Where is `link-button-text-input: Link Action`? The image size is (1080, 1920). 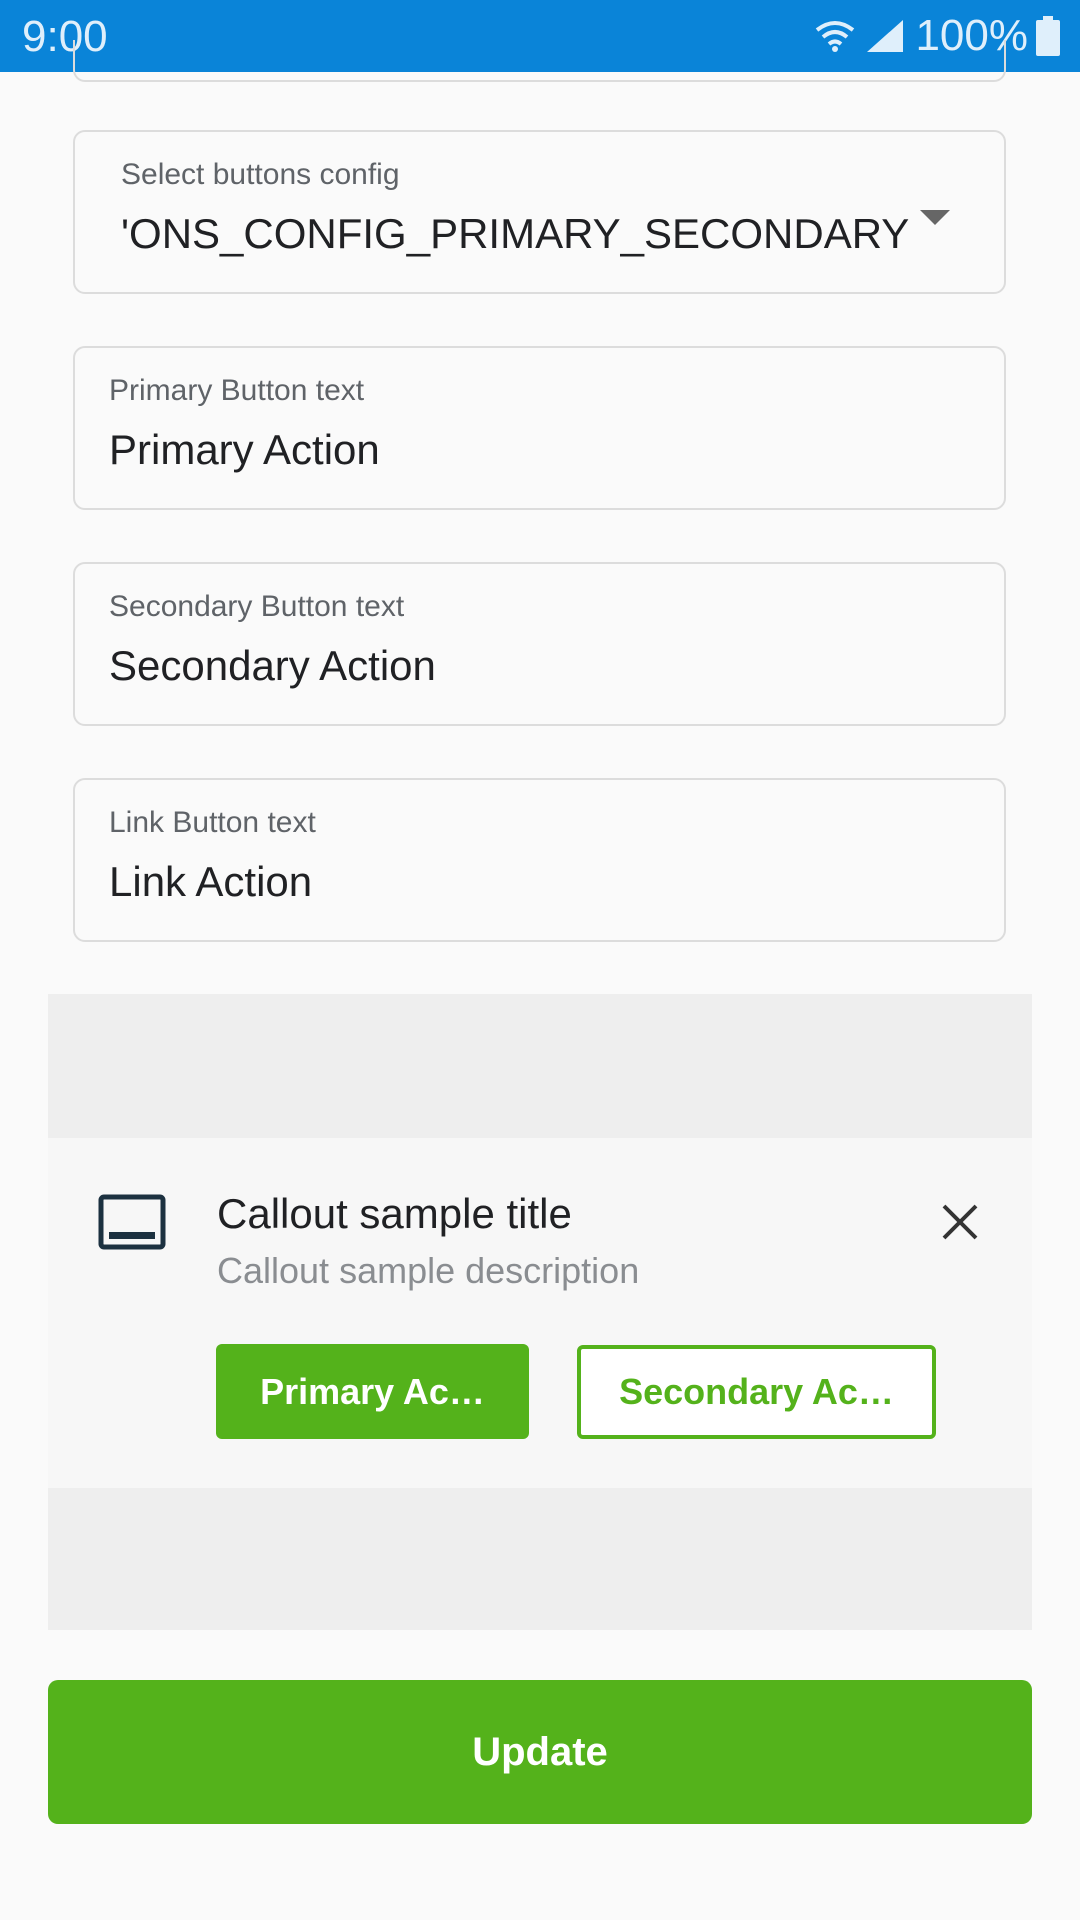
link-button-text-input: Link Action is located at coordinates (210, 882).